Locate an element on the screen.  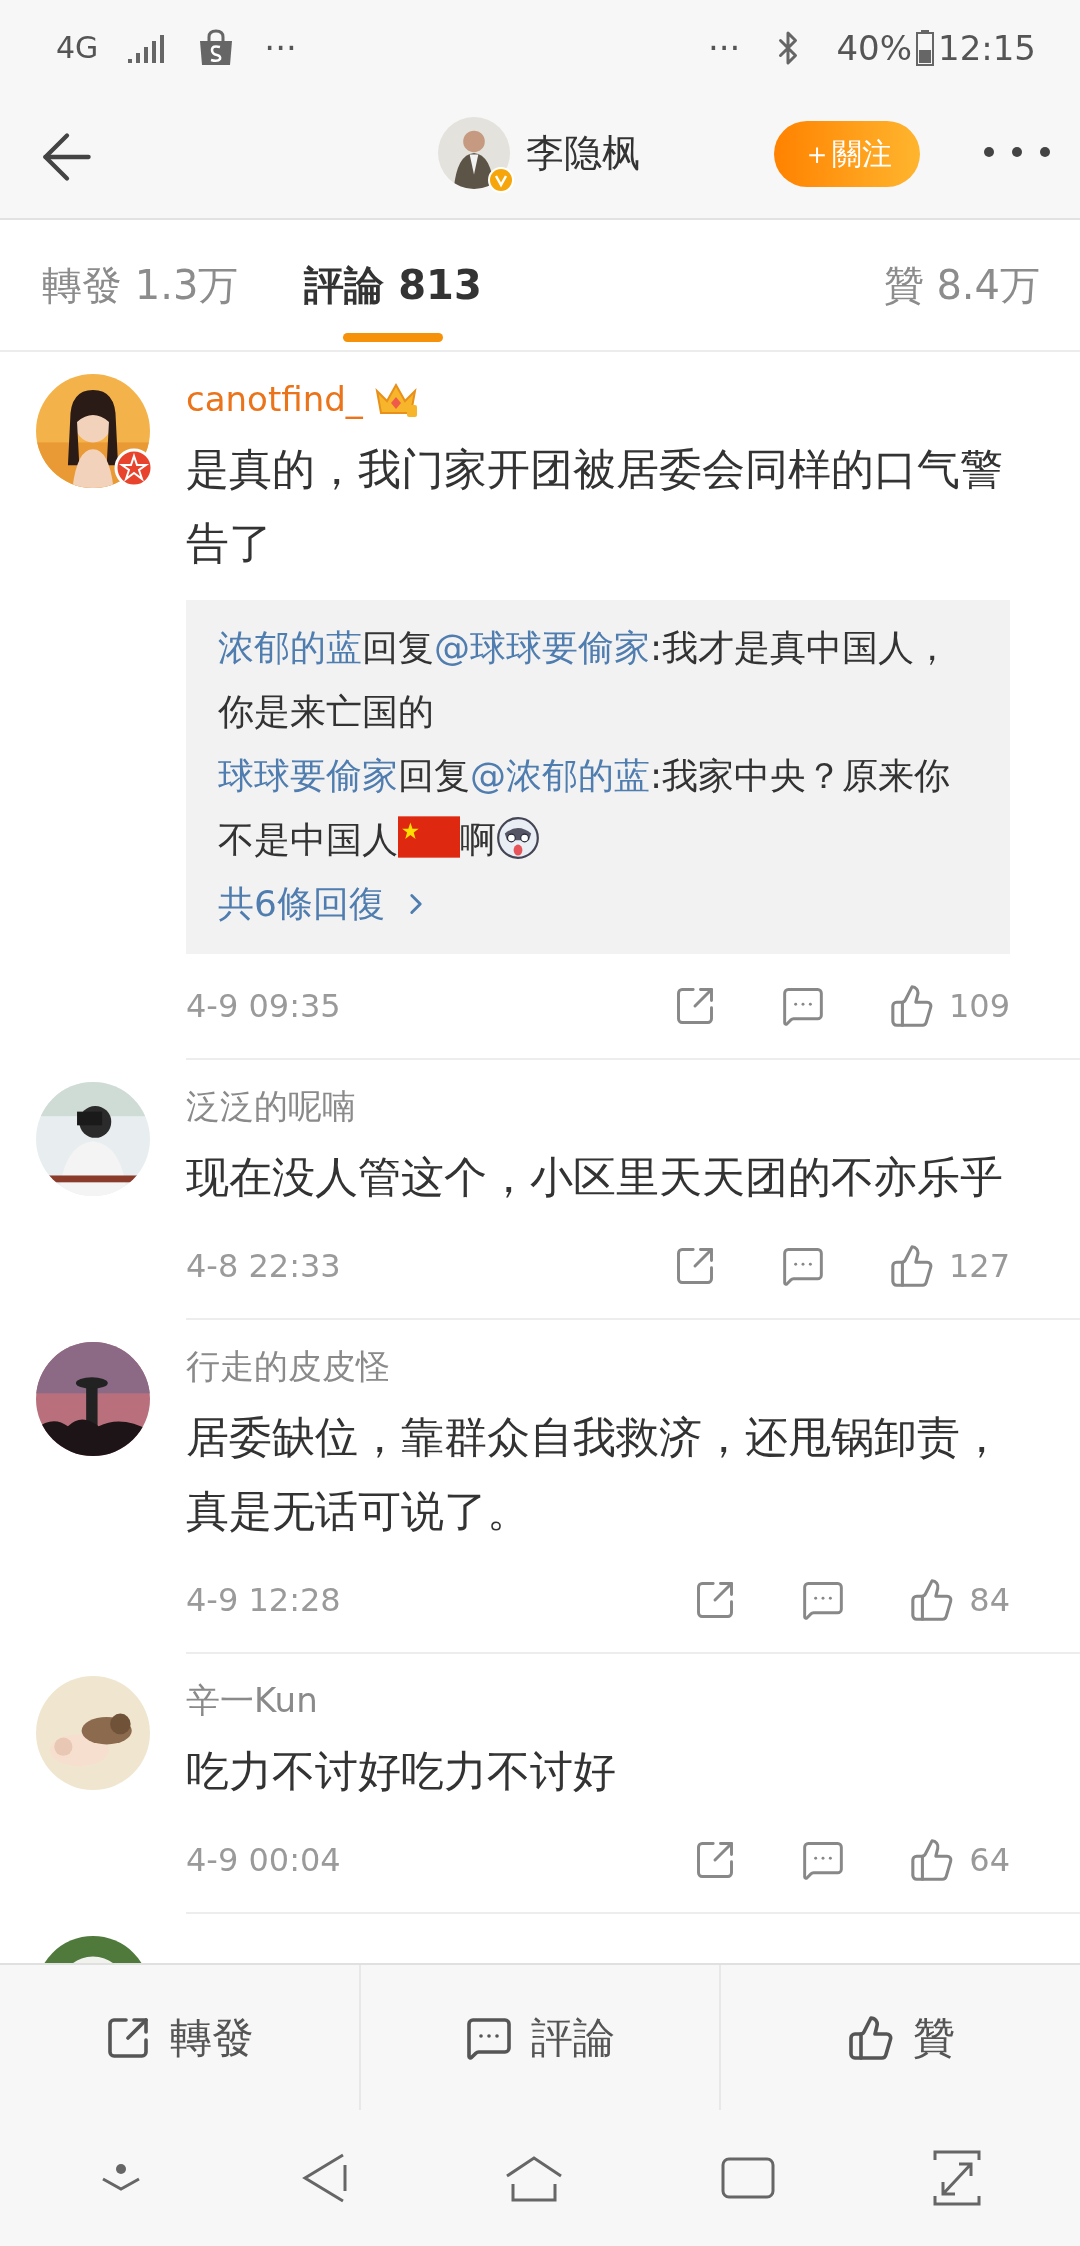
comment-author: 泛泛的呢喃 is located at coordinates (271, 1107).